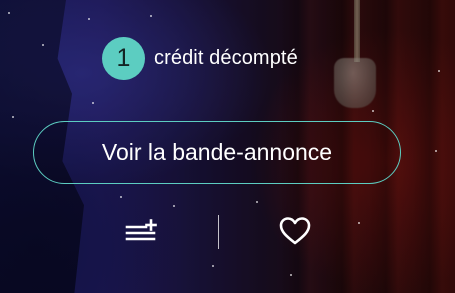  I want to click on add-to-list-button, so click(141, 231).